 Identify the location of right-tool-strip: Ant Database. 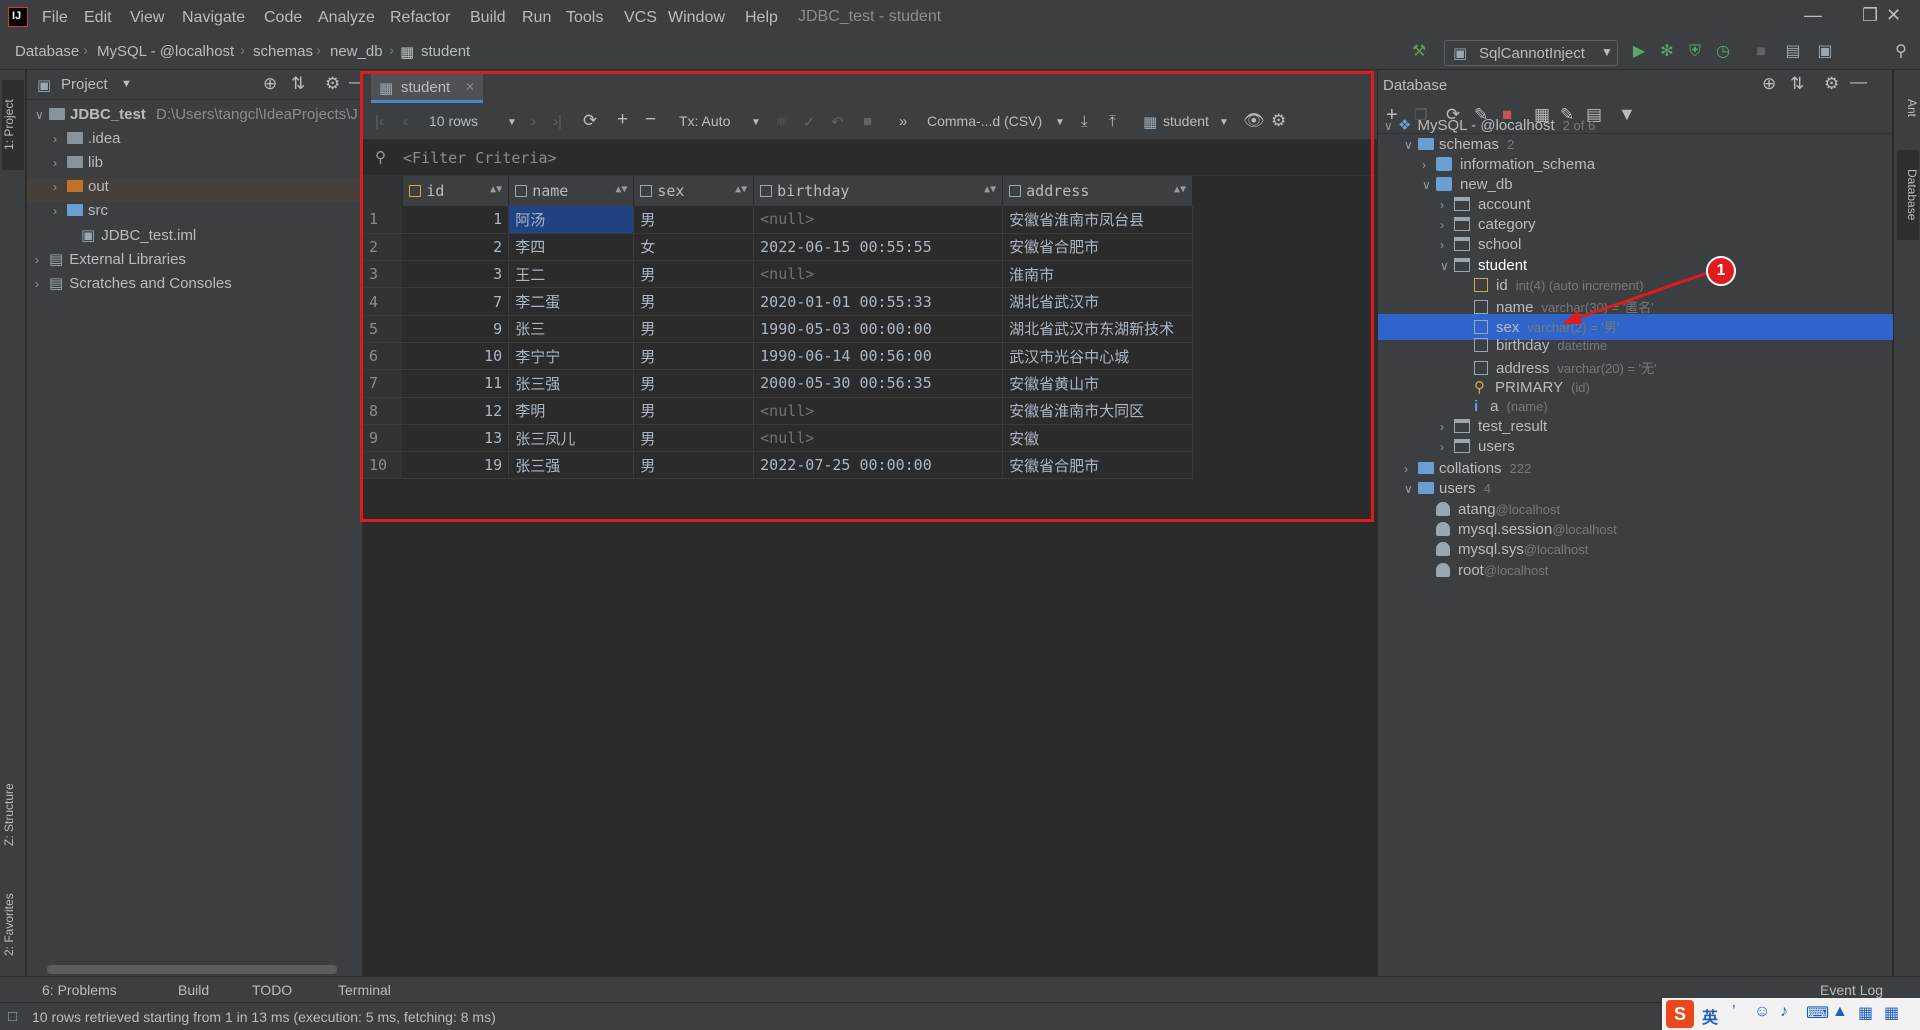
(1906, 523).